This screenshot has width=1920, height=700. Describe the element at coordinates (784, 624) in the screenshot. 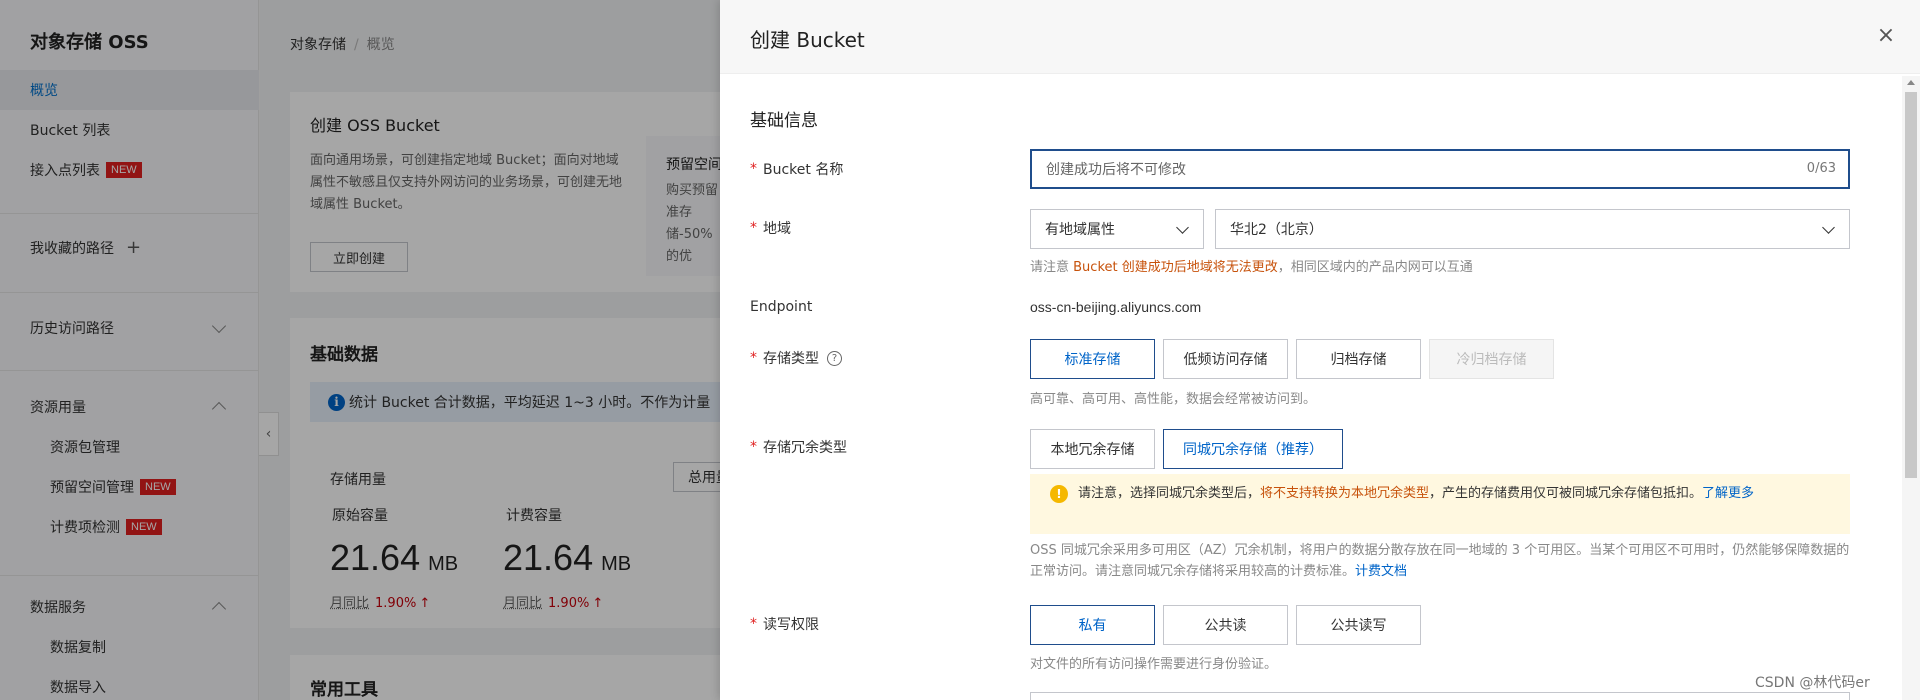

I see `acl-label: * 读写权限` at that location.